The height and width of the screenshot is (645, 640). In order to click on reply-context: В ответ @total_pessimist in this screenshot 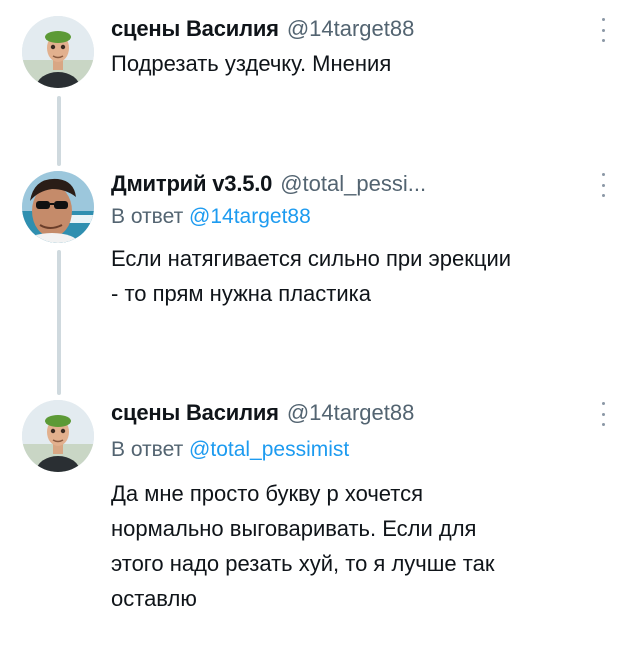, I will do `click(230, 450)`.